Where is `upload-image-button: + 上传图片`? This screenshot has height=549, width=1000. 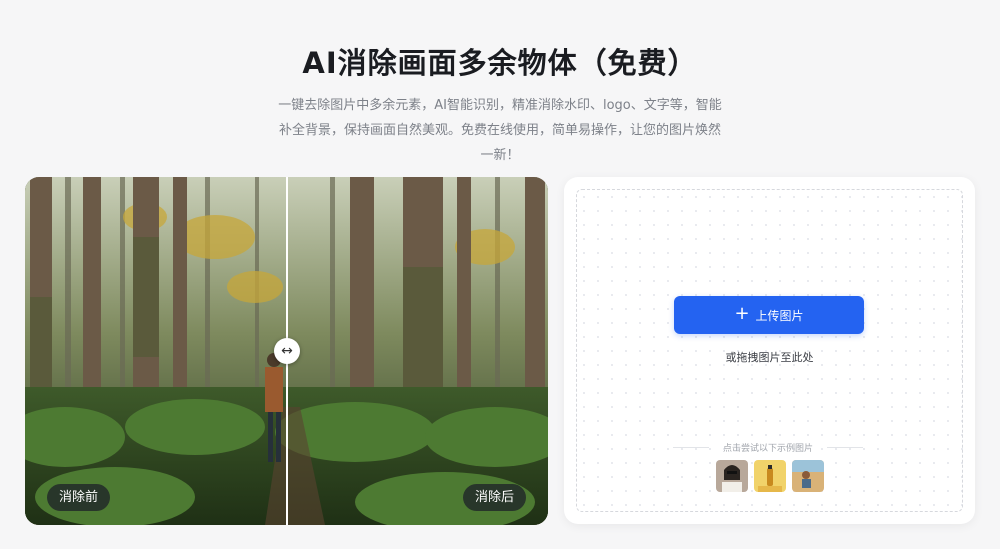 upload-image-button: + 上传图片 is located at coordinates (769, 315).